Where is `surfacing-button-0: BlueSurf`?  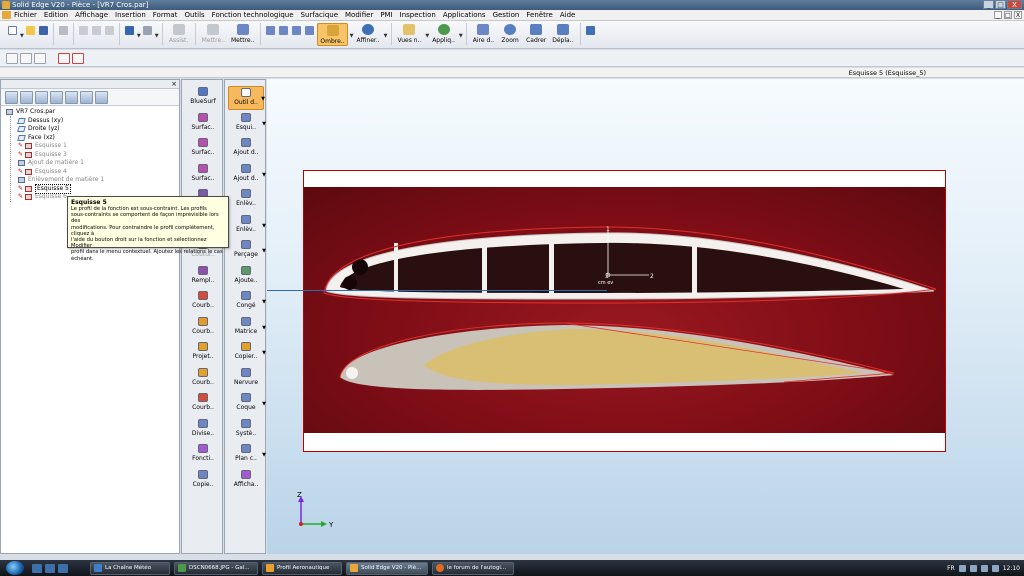 surfacing-button-0: BlueSurf is located at coordinates (203, 98).